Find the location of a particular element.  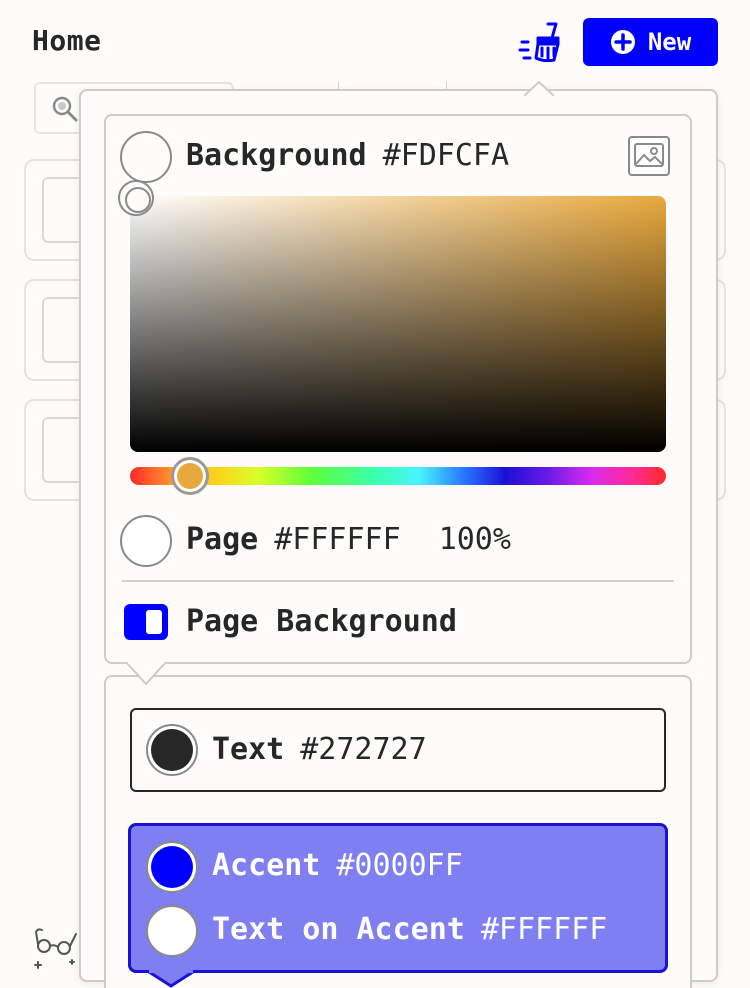

divider is located at coordinates (398, 581).